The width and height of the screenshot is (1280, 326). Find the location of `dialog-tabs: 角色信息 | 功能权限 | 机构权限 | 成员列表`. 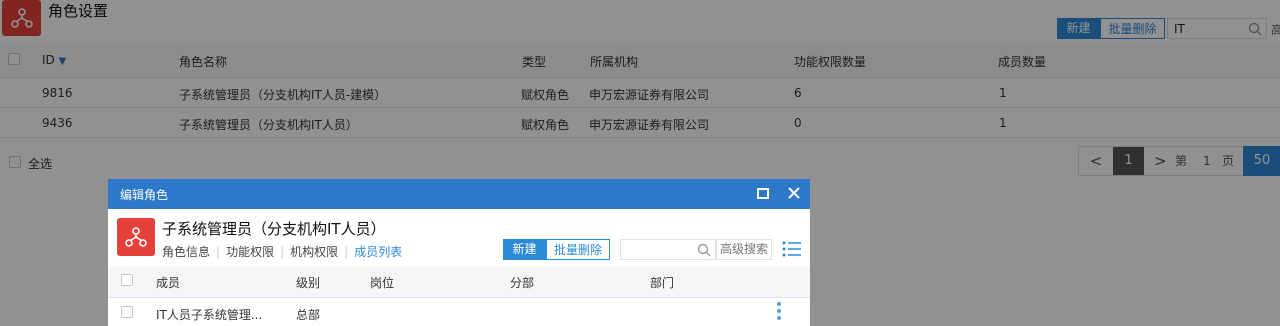

dialog-tabs: 角色信息 | 功能权限 | 机构权限 | 成员列表 is located at coordinates (282, 251).